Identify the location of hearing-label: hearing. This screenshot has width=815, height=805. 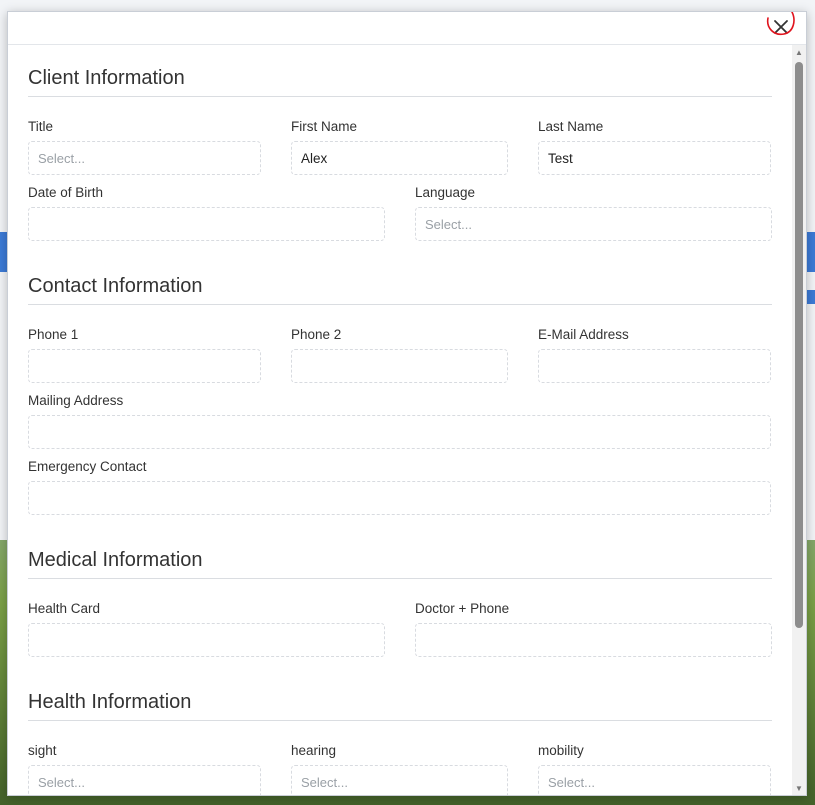
(314, 750).